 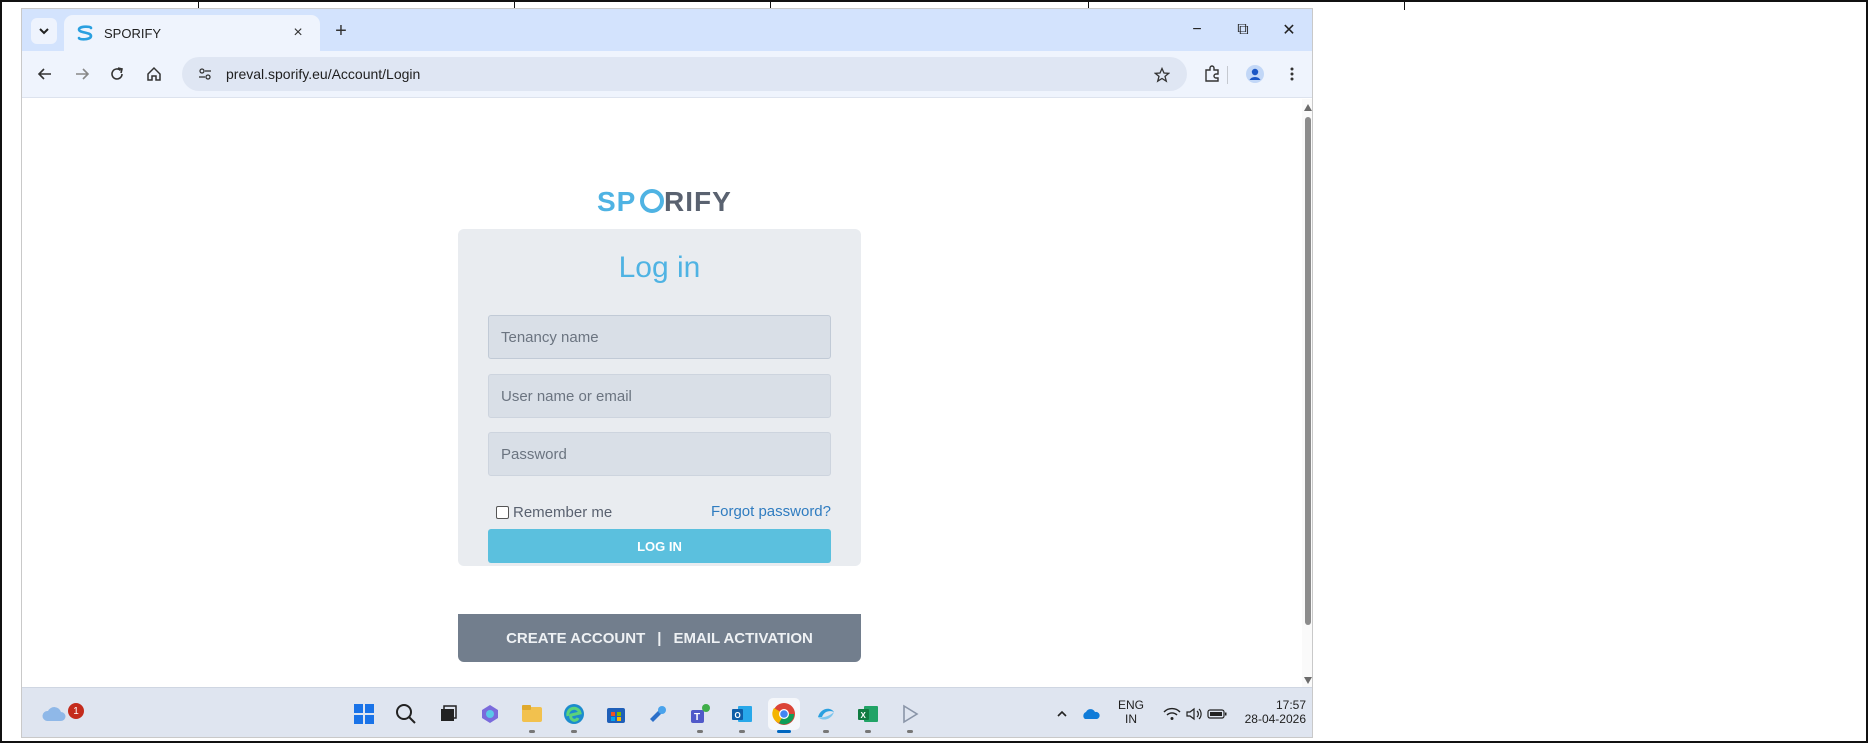 I want to click on language-indicator: ENG IN, so click(x=1131, y=712).